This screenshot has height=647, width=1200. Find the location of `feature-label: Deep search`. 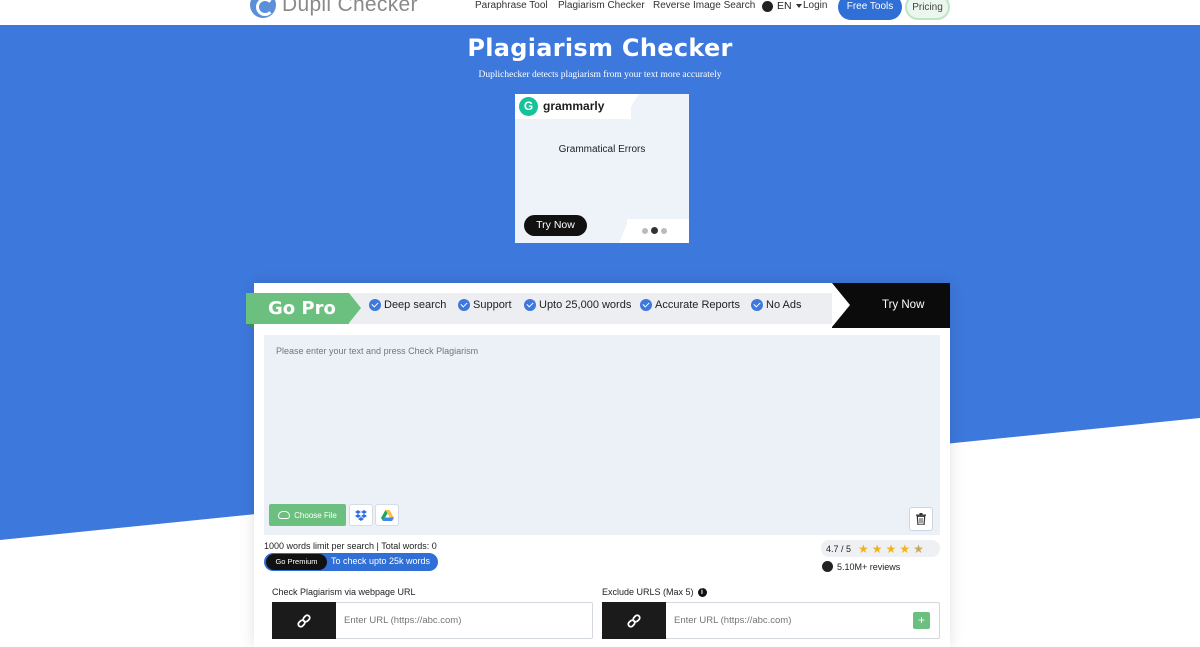

feature-label: Deep search is located at coordinates (415, 305).